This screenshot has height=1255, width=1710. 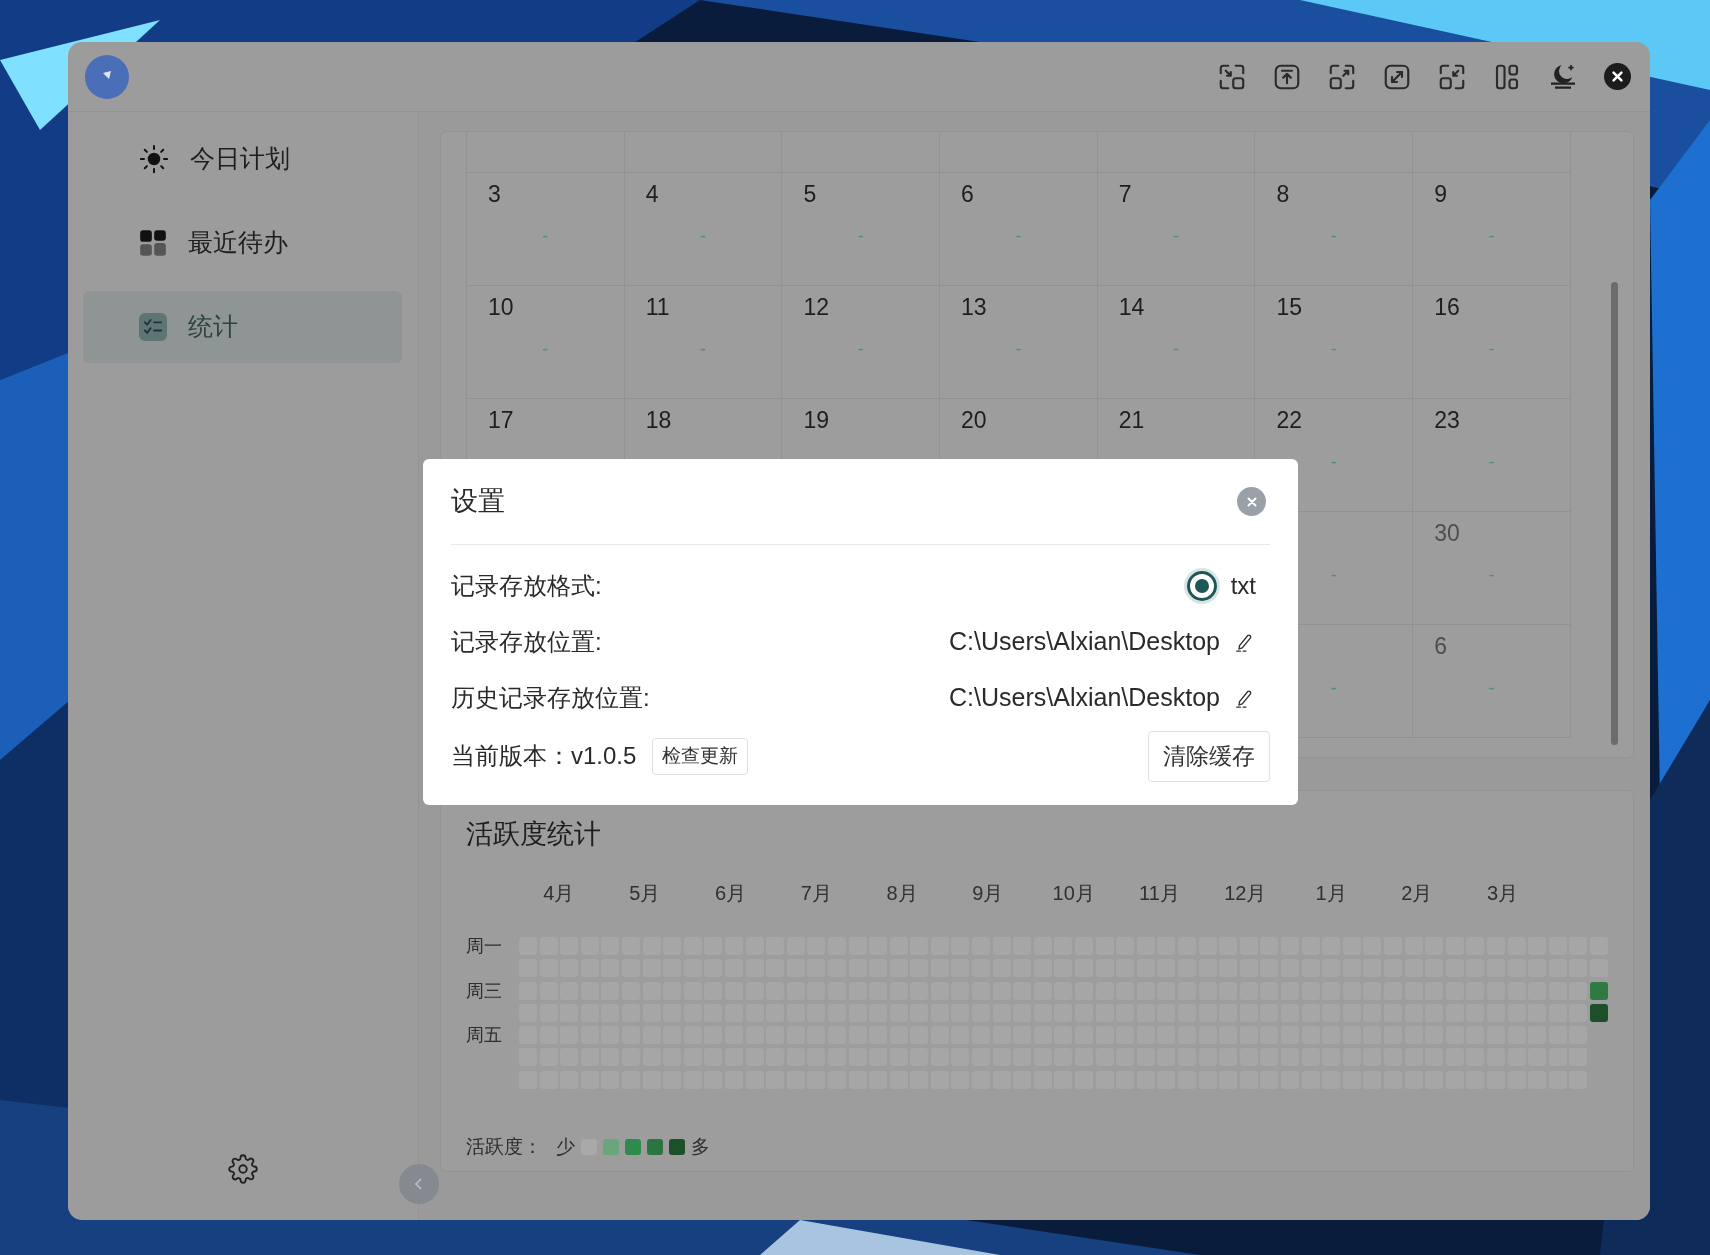 I want to click on sun-icon, so click(x=154, y=159).